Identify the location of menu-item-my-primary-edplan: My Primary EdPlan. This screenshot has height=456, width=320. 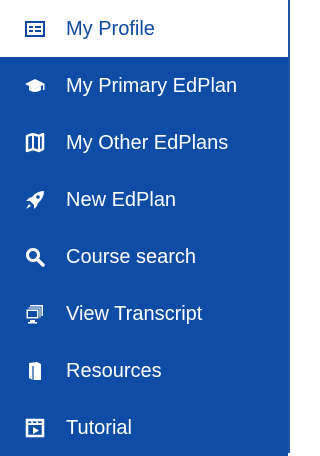
(144, 85).